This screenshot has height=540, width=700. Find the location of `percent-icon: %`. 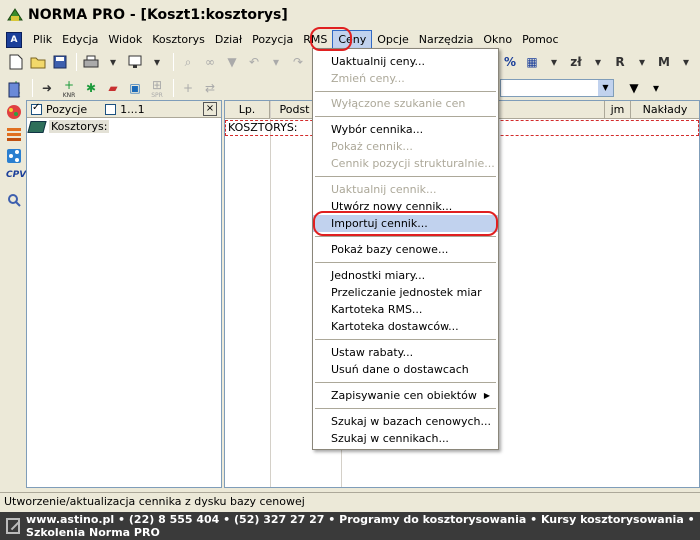

percent-icon: % is located at coordinates (510, 62).